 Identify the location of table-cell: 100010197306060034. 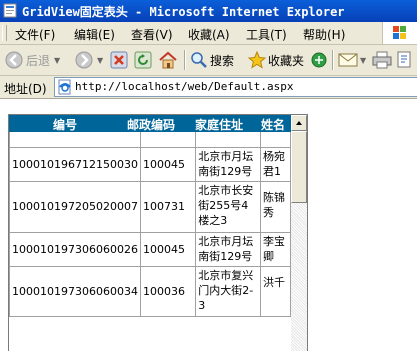
(75, 291).